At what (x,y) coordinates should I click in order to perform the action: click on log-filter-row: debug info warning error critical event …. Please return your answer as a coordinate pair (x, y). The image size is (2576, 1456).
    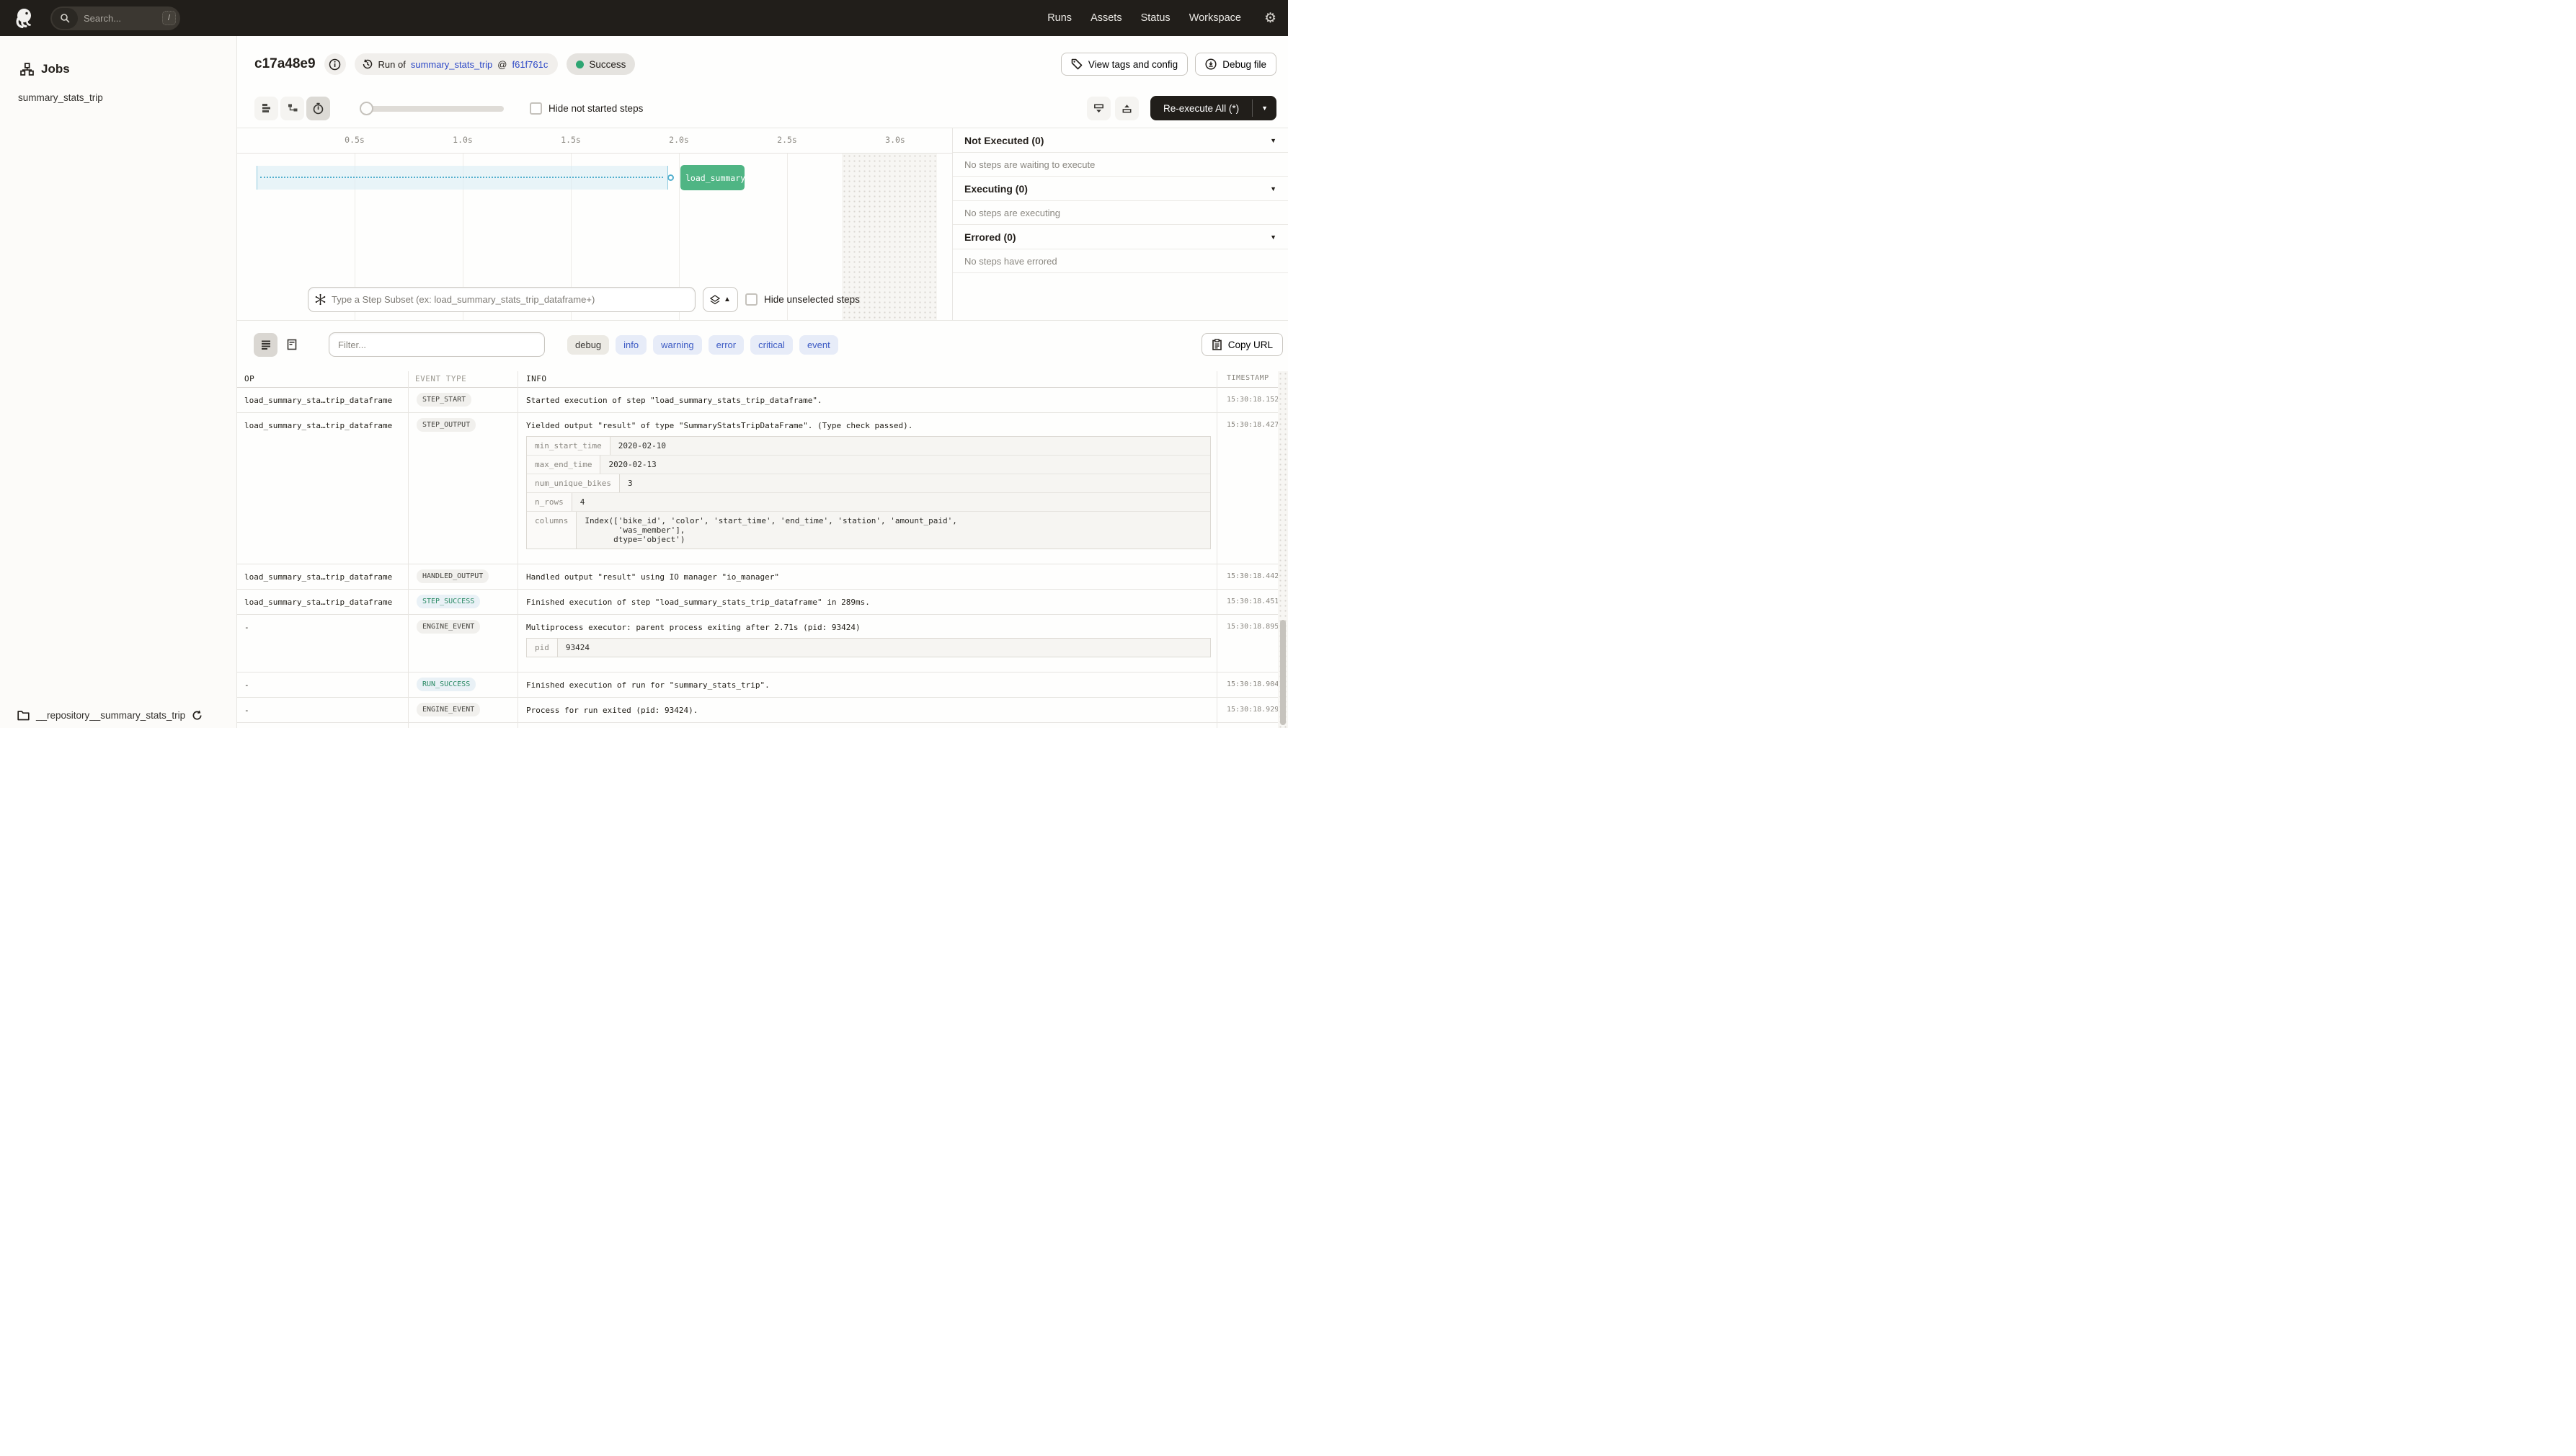
    Looking at the image, I should click on (768, 345).